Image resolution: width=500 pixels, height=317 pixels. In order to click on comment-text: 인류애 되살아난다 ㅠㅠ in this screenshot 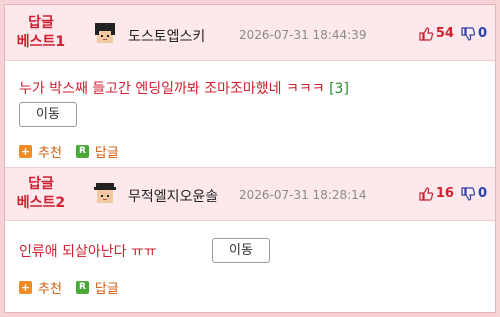, I will do `click(88, 251)`.